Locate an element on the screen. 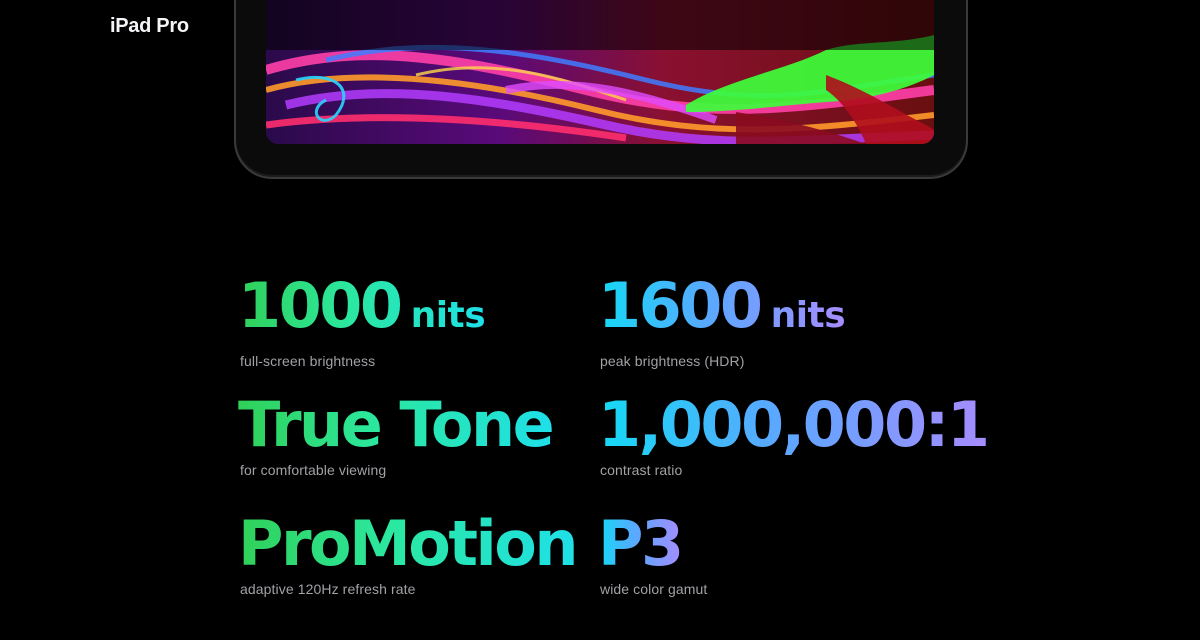  stat-number: 1,000,000:1 is located at coordinates (793, 424).